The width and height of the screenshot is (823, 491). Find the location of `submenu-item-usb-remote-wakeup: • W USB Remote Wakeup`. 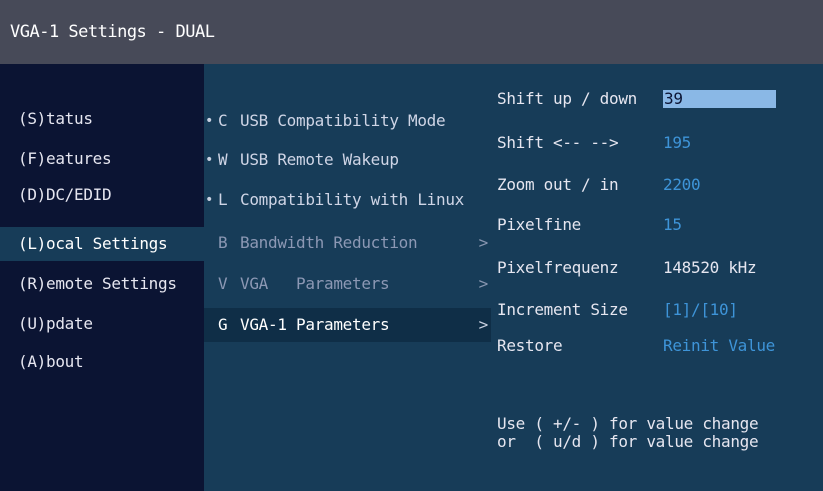

submenu-item-usb-remote-wakeup: • W USB Remote Wakeup is located at coordinates (347, 160).